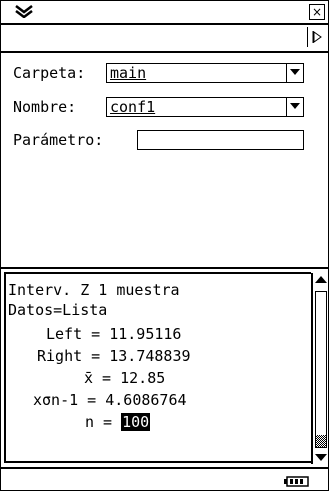 This screenshot has width=329, height=492. What do you see at coordinates (321, 280) in the screenshot?
I see `scroll-up-icon` at bounding box center [321, 280].